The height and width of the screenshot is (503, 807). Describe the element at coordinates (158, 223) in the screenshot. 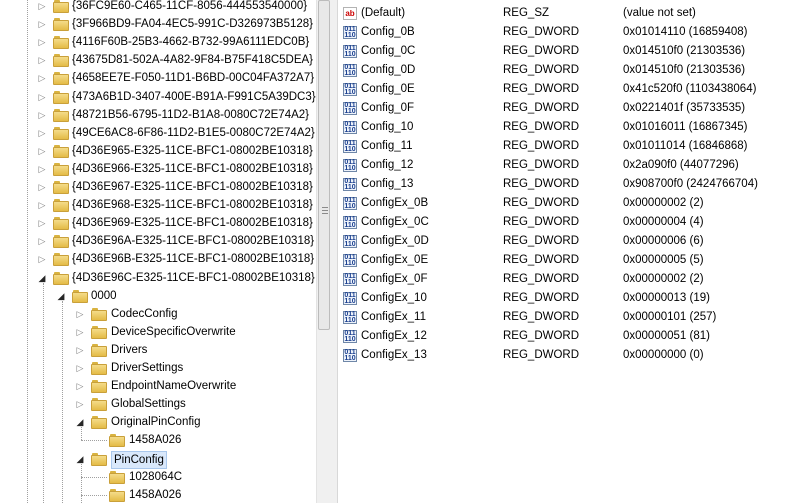

I see `tree-item-guid-key: ▷ {4D36E969-E325-11CE-BFC1-08002BE10318}` at that location.